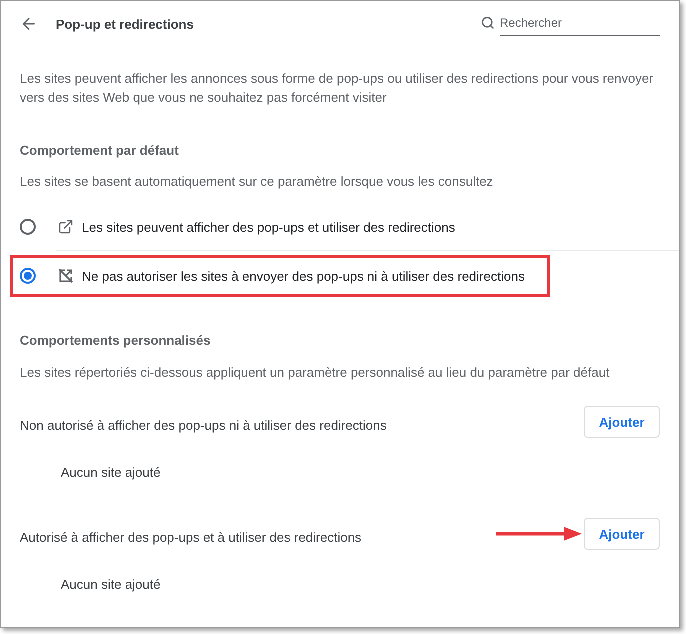  I want to click on search-icon, so click(488, 23).